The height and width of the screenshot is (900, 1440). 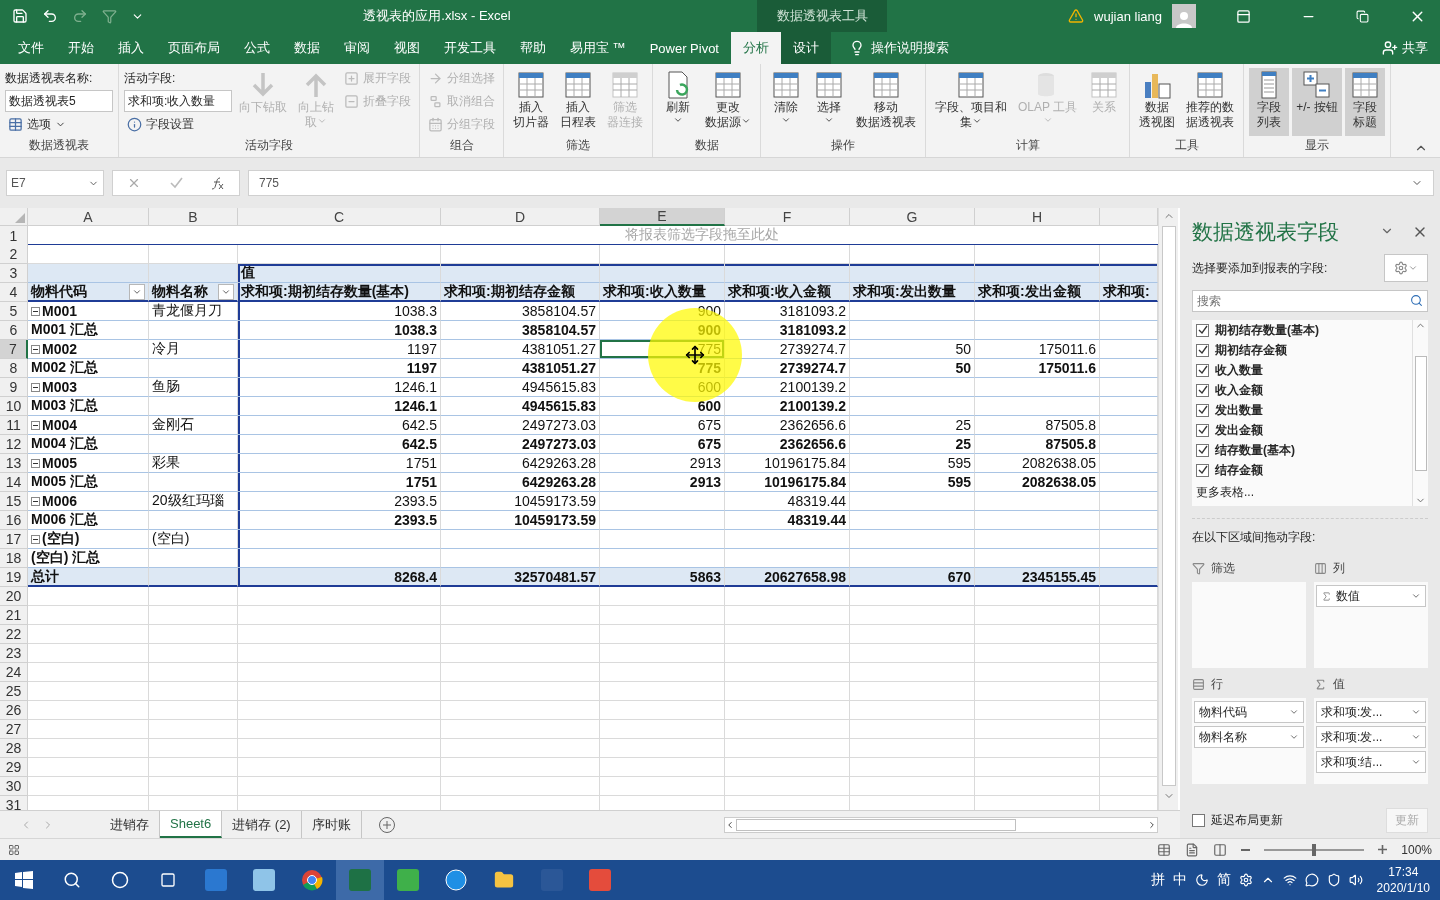 What do you see at coordinates (886, 102) in the screenshot?
I see `ribbon-button: 移动 数据透视表` at bounding box center [886, 102].